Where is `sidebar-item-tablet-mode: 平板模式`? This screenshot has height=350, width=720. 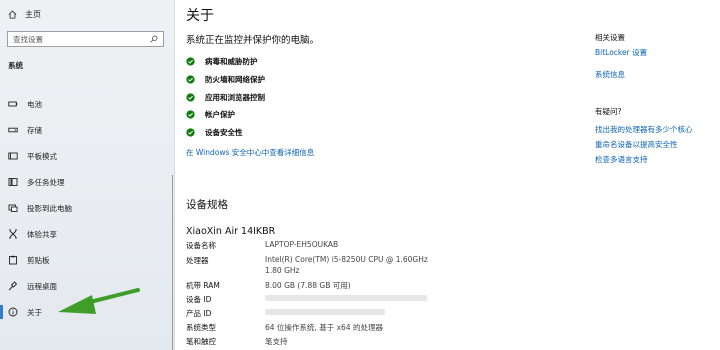
sidebar-item-tablet-mode: 平板模式 is located at coordinates (87, 156).